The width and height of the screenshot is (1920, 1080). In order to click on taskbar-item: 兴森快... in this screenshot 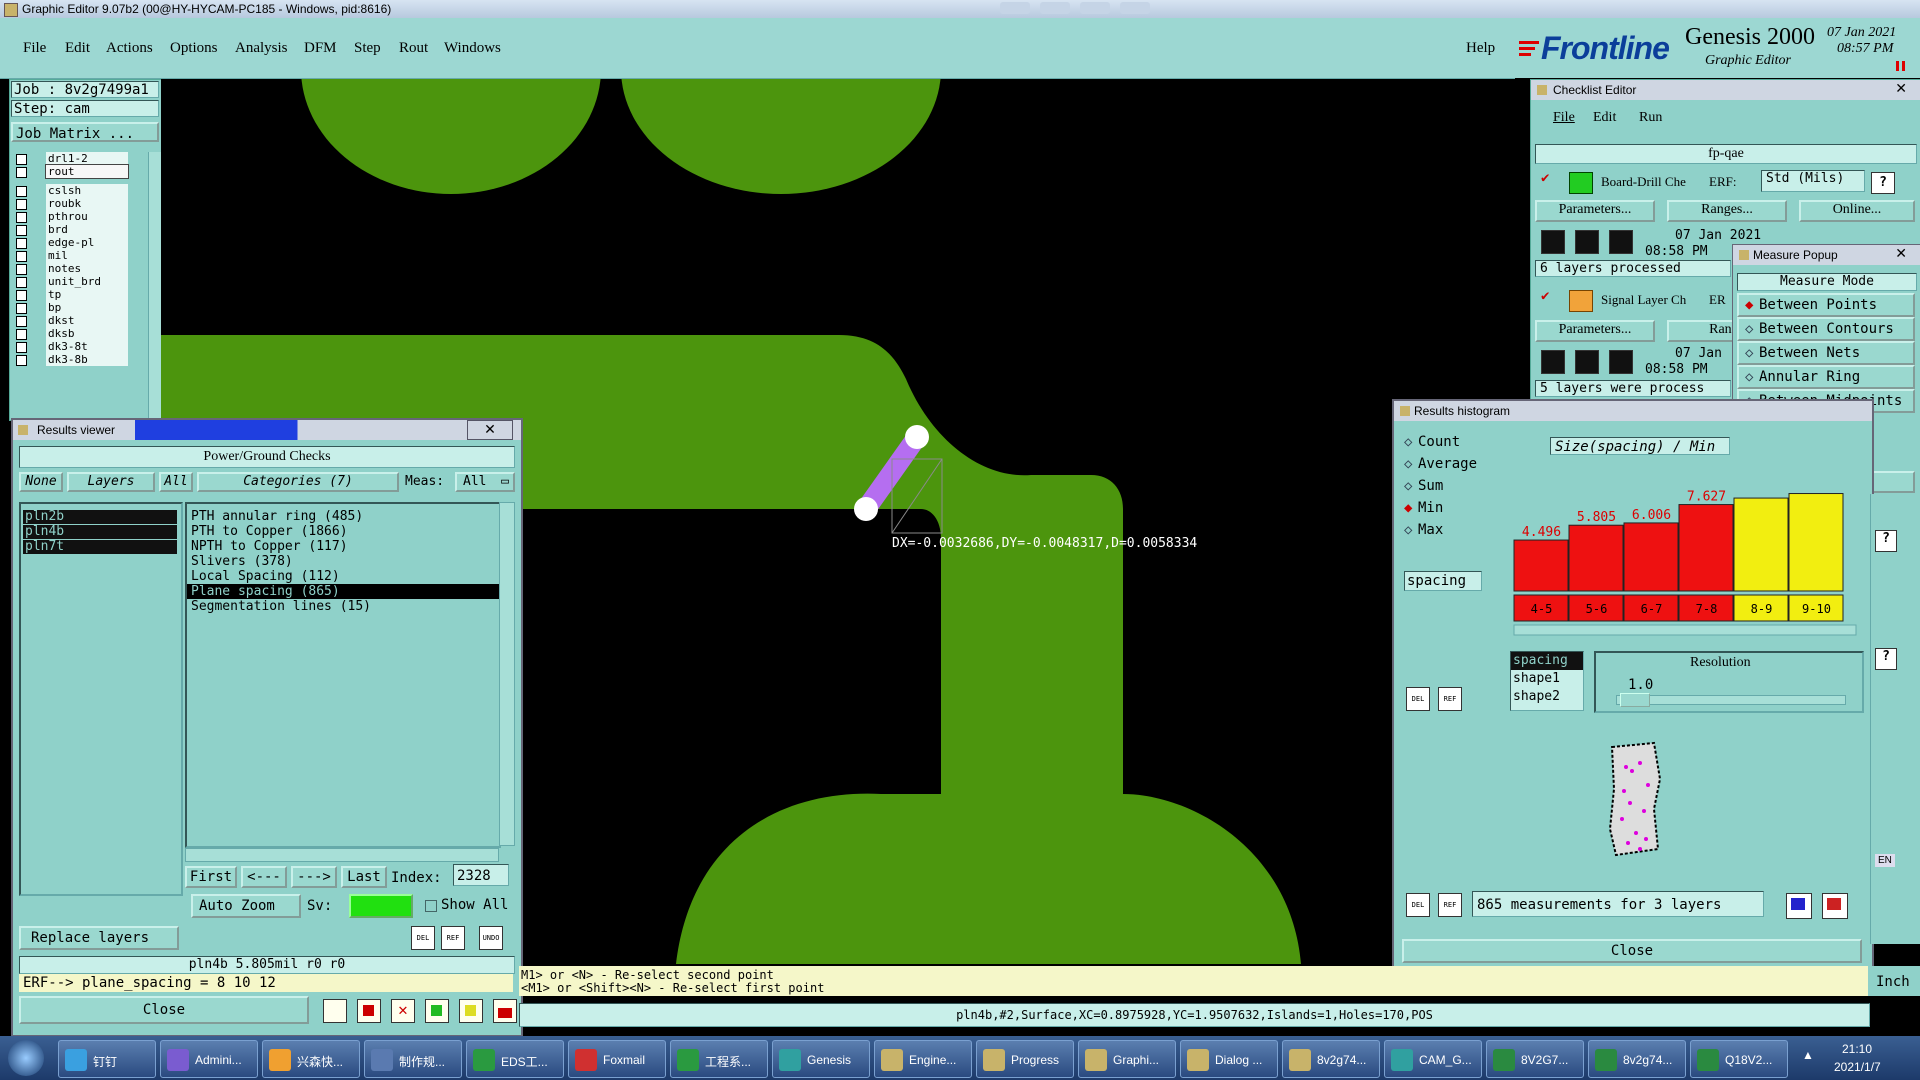, I will do `click(311, 1059)`.